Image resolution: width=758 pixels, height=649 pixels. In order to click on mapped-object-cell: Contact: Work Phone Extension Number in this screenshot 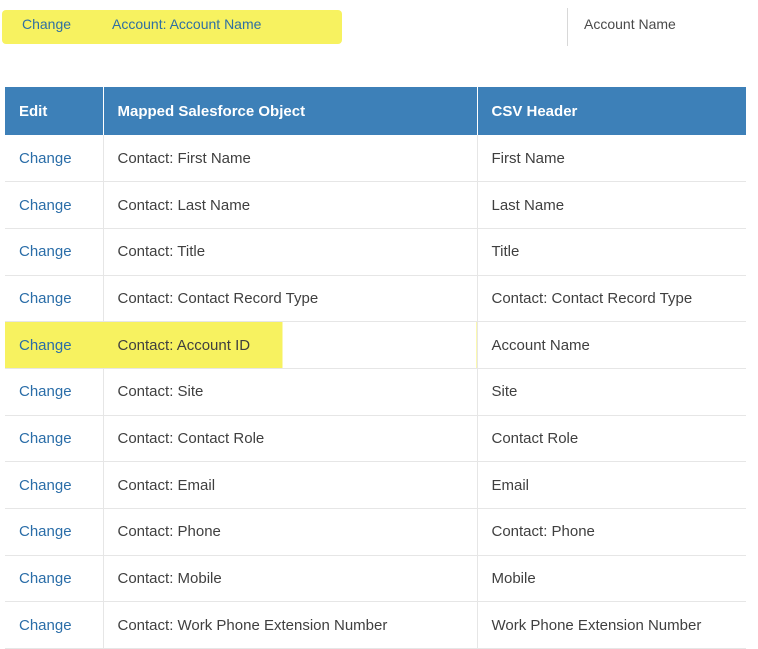, I will do `click(290, 625)`.